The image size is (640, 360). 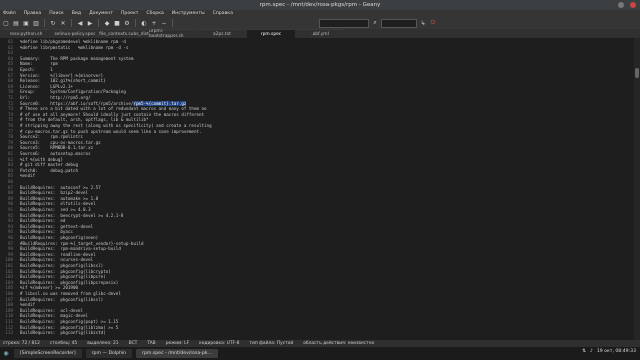 What do you see at coordinates (117, 23) in the screenshot?
I see `build-icon: ■` at bounding box center [117, 23].